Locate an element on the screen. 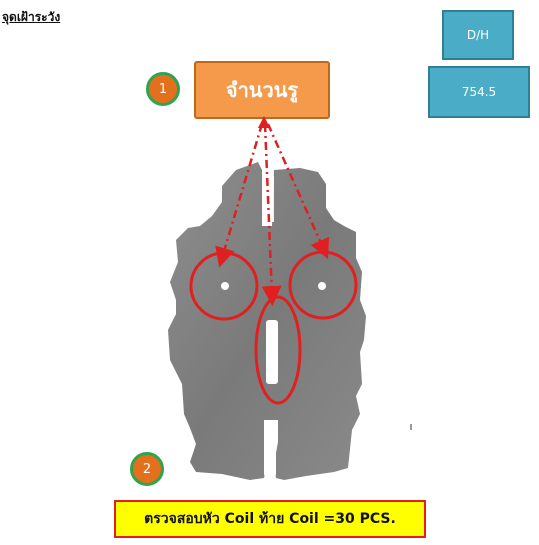  coil-inspection-note: ตรวจสอบหัว Coil ท้าย Coil =30 PCS. is located at coordinates (270, 519).